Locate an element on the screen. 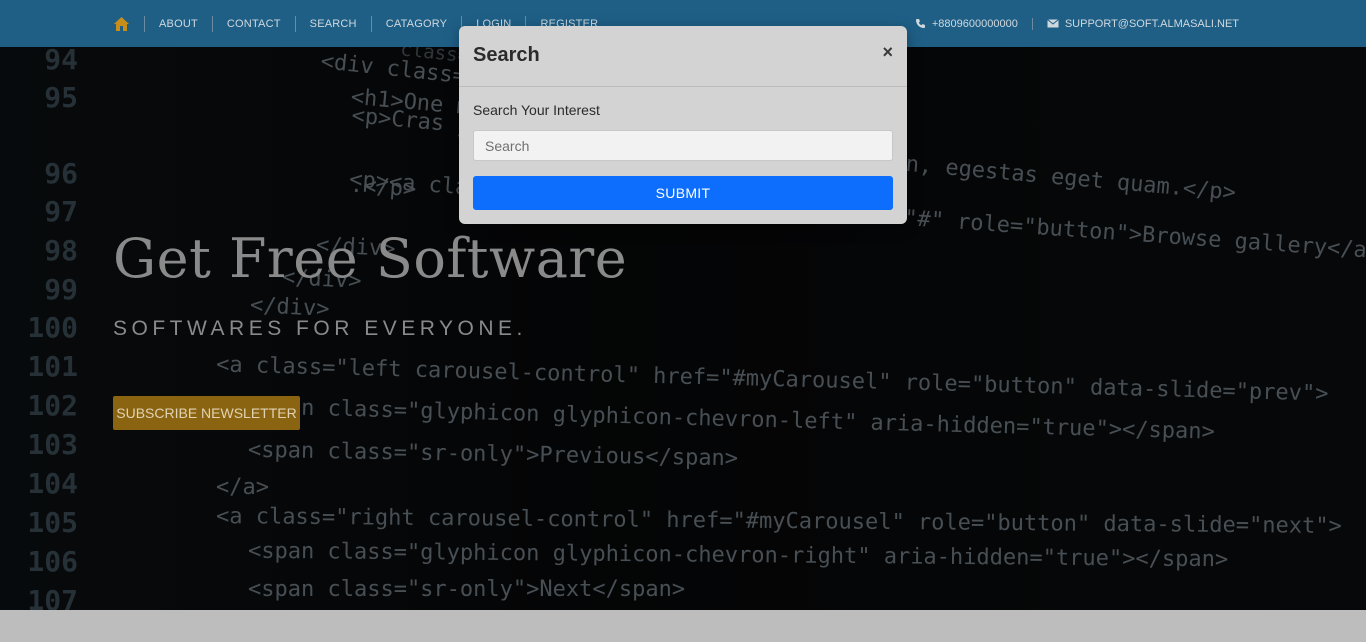  search-input is located at coordinates (683, 145).